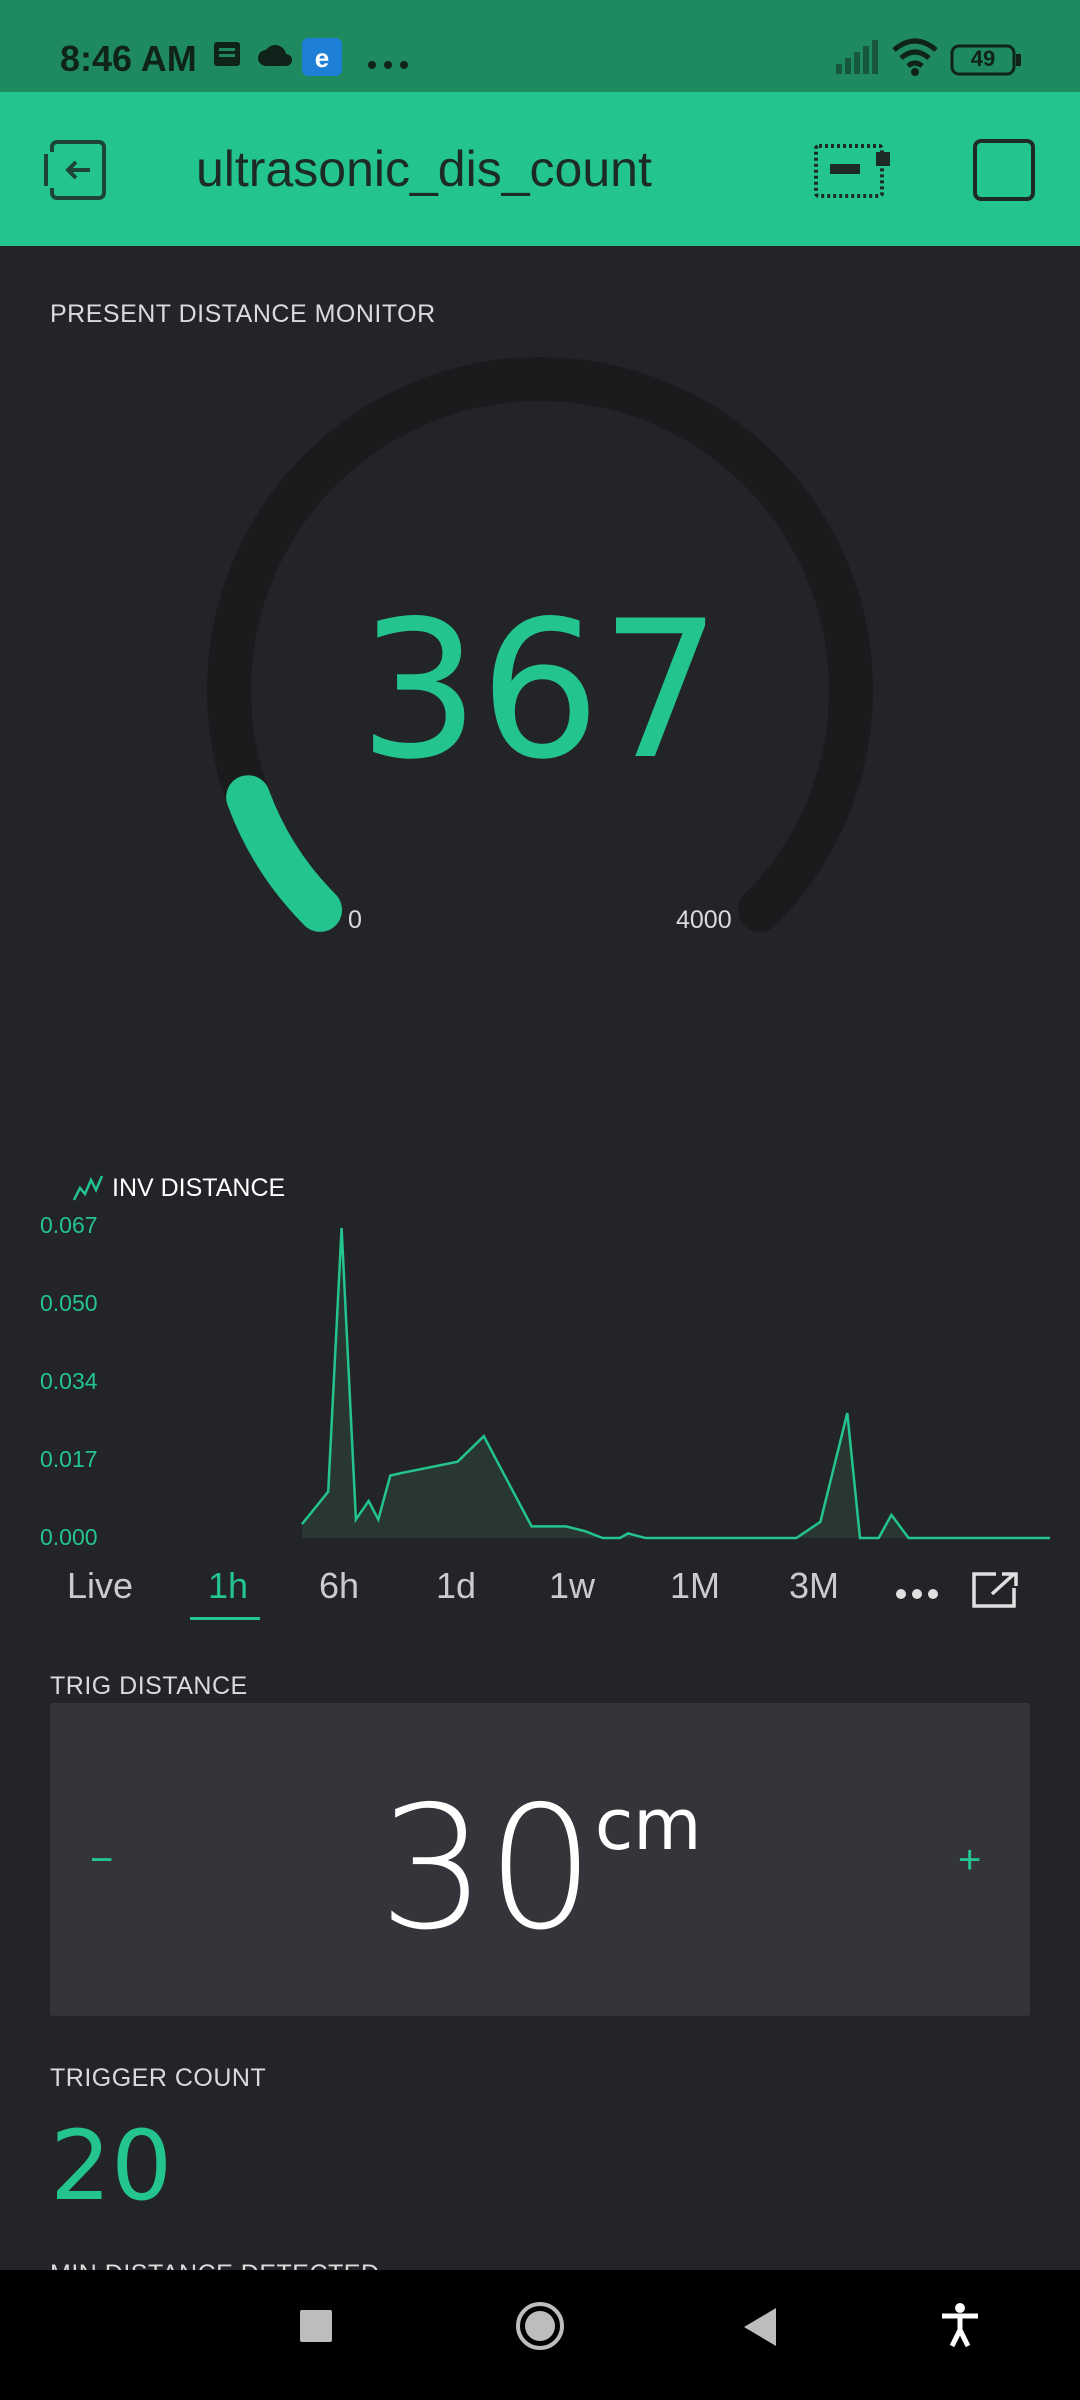  Describe the element at coordinates (100, 1586) in the screenshot. I see `tab-live: Live` at that location.